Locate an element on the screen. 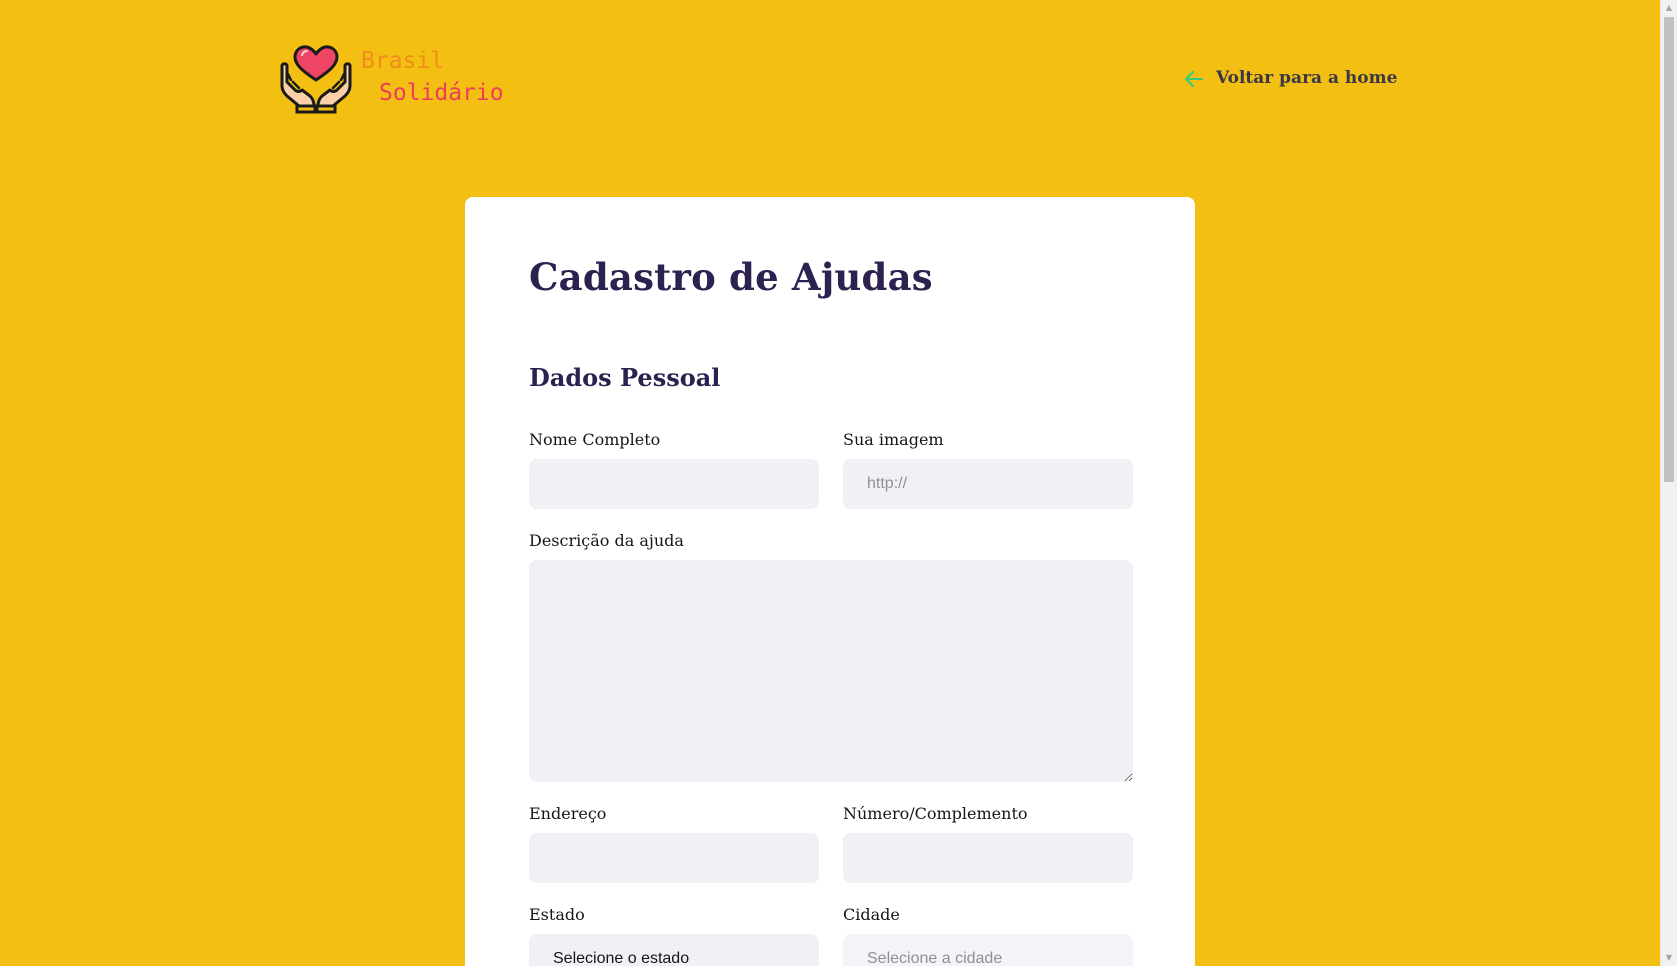 The width and height of the screenshot is (1677, 966). back-home-label: Voltar para a home is located at coordinates (1307, 77).